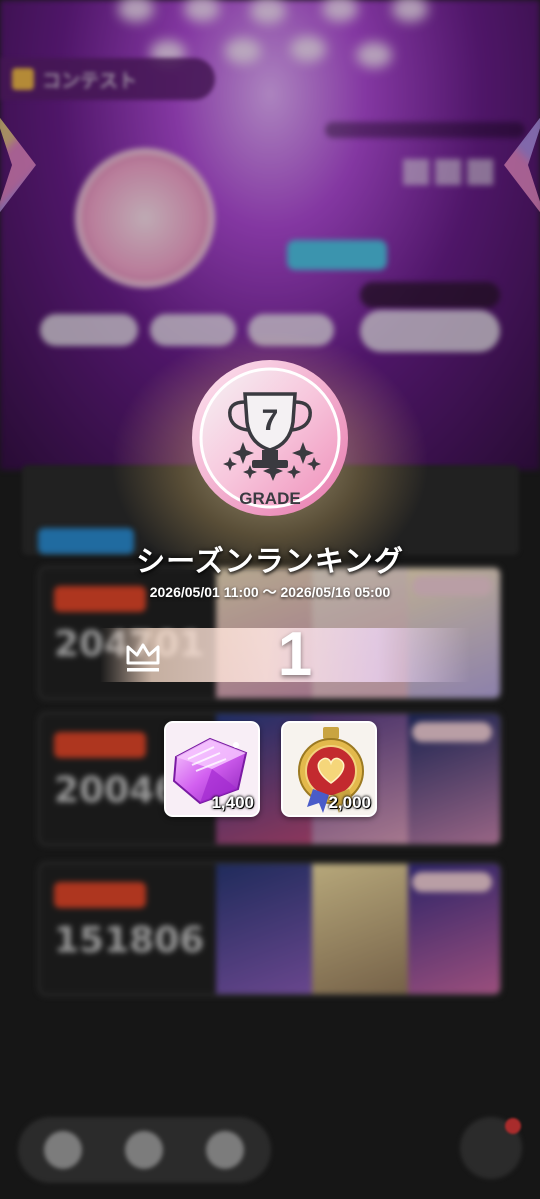 Image resolution: width=540 pixels, height=1199 pixels. What do you see at coordinates (430, 331) in the screenshot?
I see `blurred-formation-button` at bounding box center [430, 331].